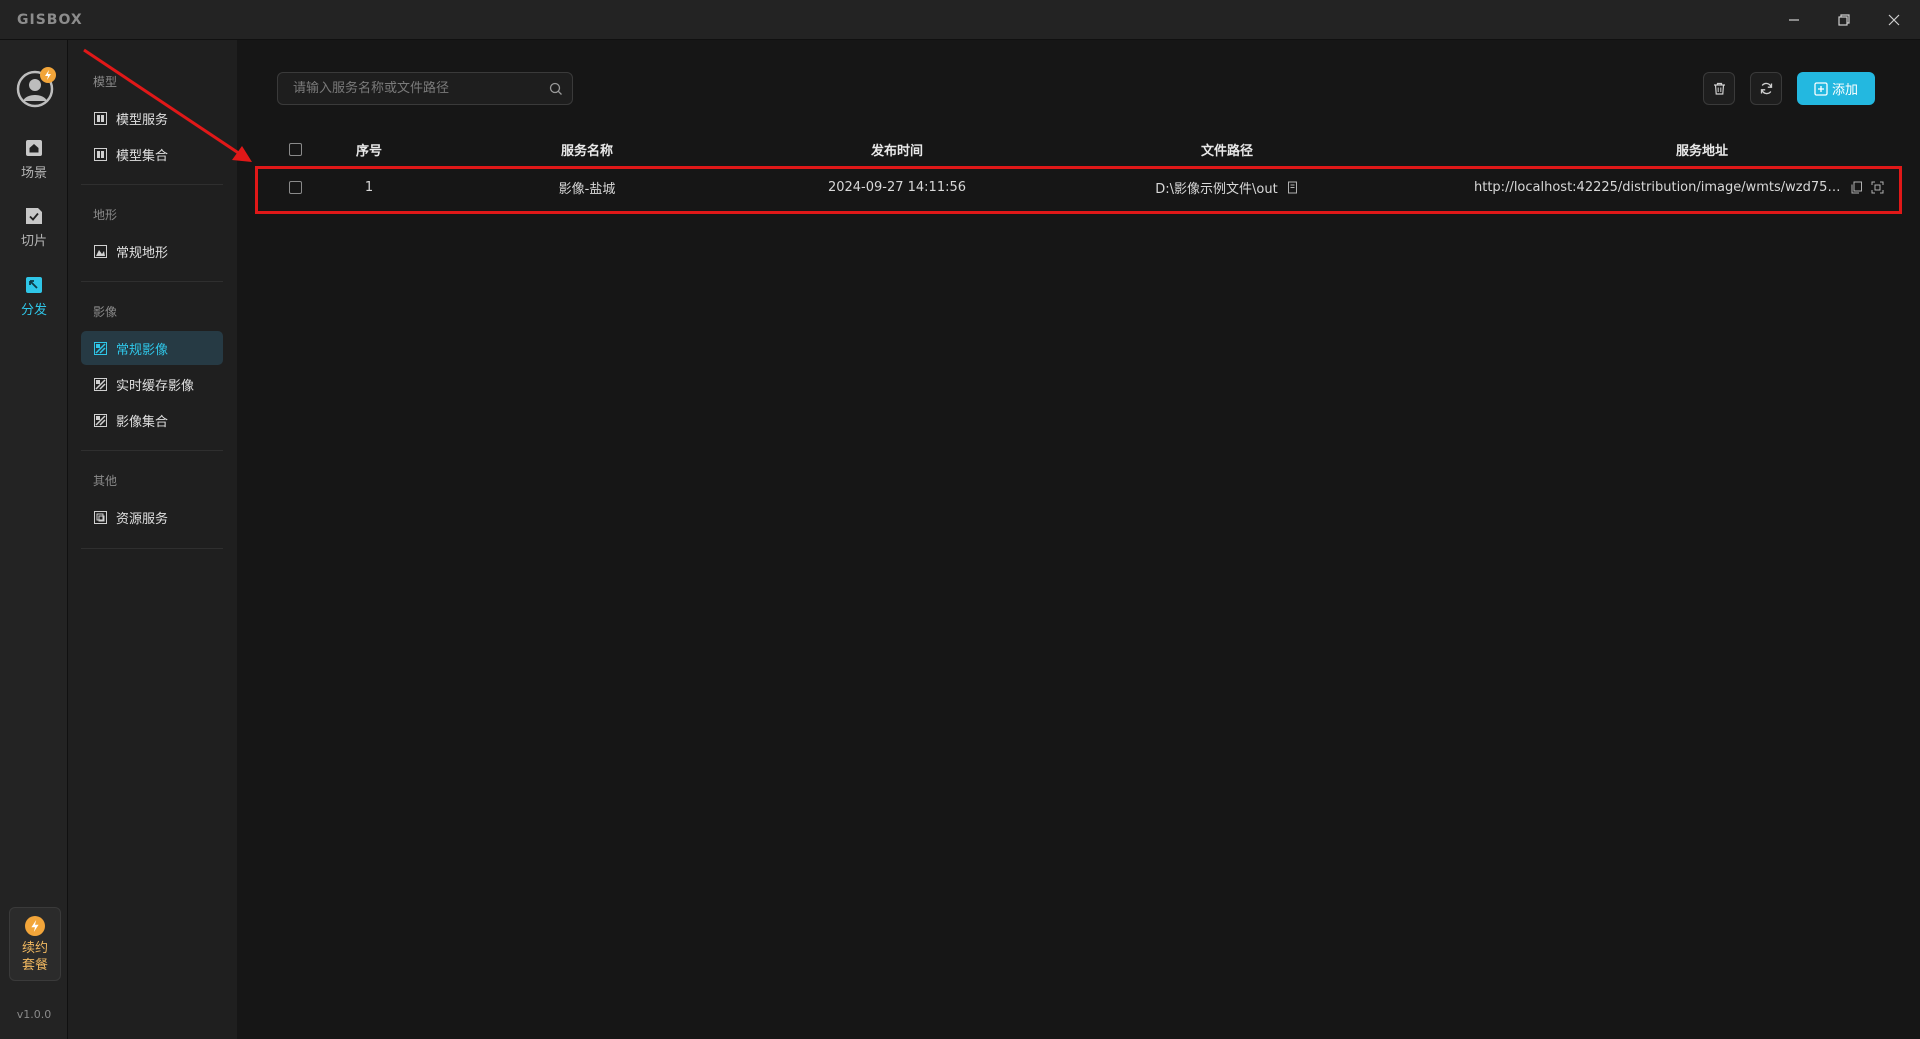  Describe the element at coordinates (369, 187) in the screenshot. I see `row-index: 1` at that location.